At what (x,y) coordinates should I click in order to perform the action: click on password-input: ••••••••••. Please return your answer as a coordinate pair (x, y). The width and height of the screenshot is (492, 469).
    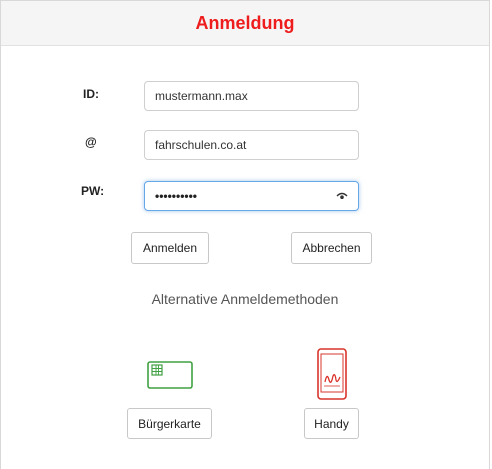
    Looking at the image, I should click on (251, 196).